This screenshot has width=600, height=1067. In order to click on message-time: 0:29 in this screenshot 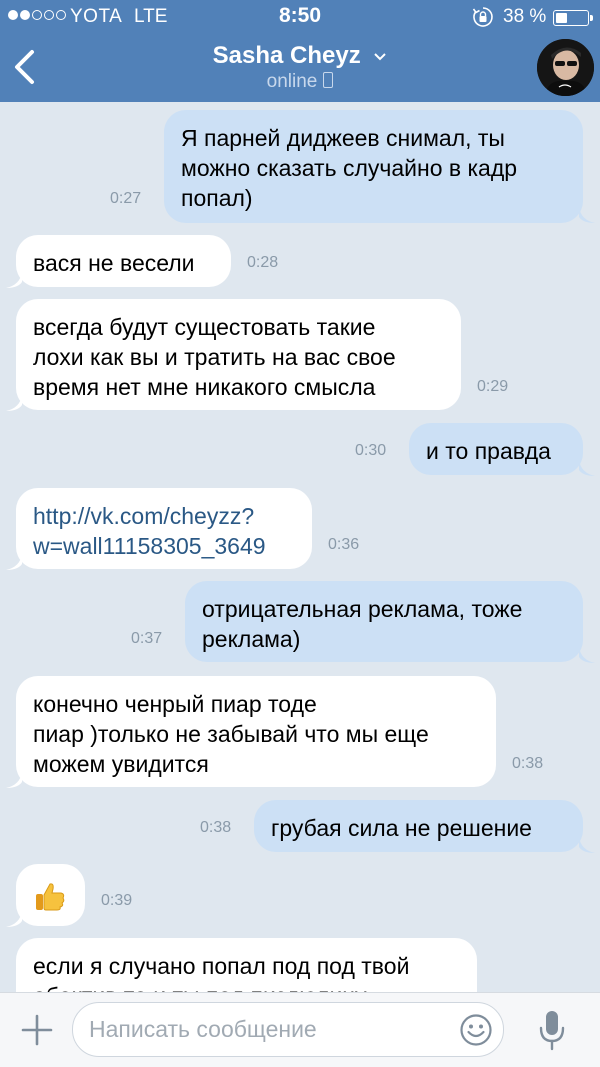, I will do `click(493, 386)`.